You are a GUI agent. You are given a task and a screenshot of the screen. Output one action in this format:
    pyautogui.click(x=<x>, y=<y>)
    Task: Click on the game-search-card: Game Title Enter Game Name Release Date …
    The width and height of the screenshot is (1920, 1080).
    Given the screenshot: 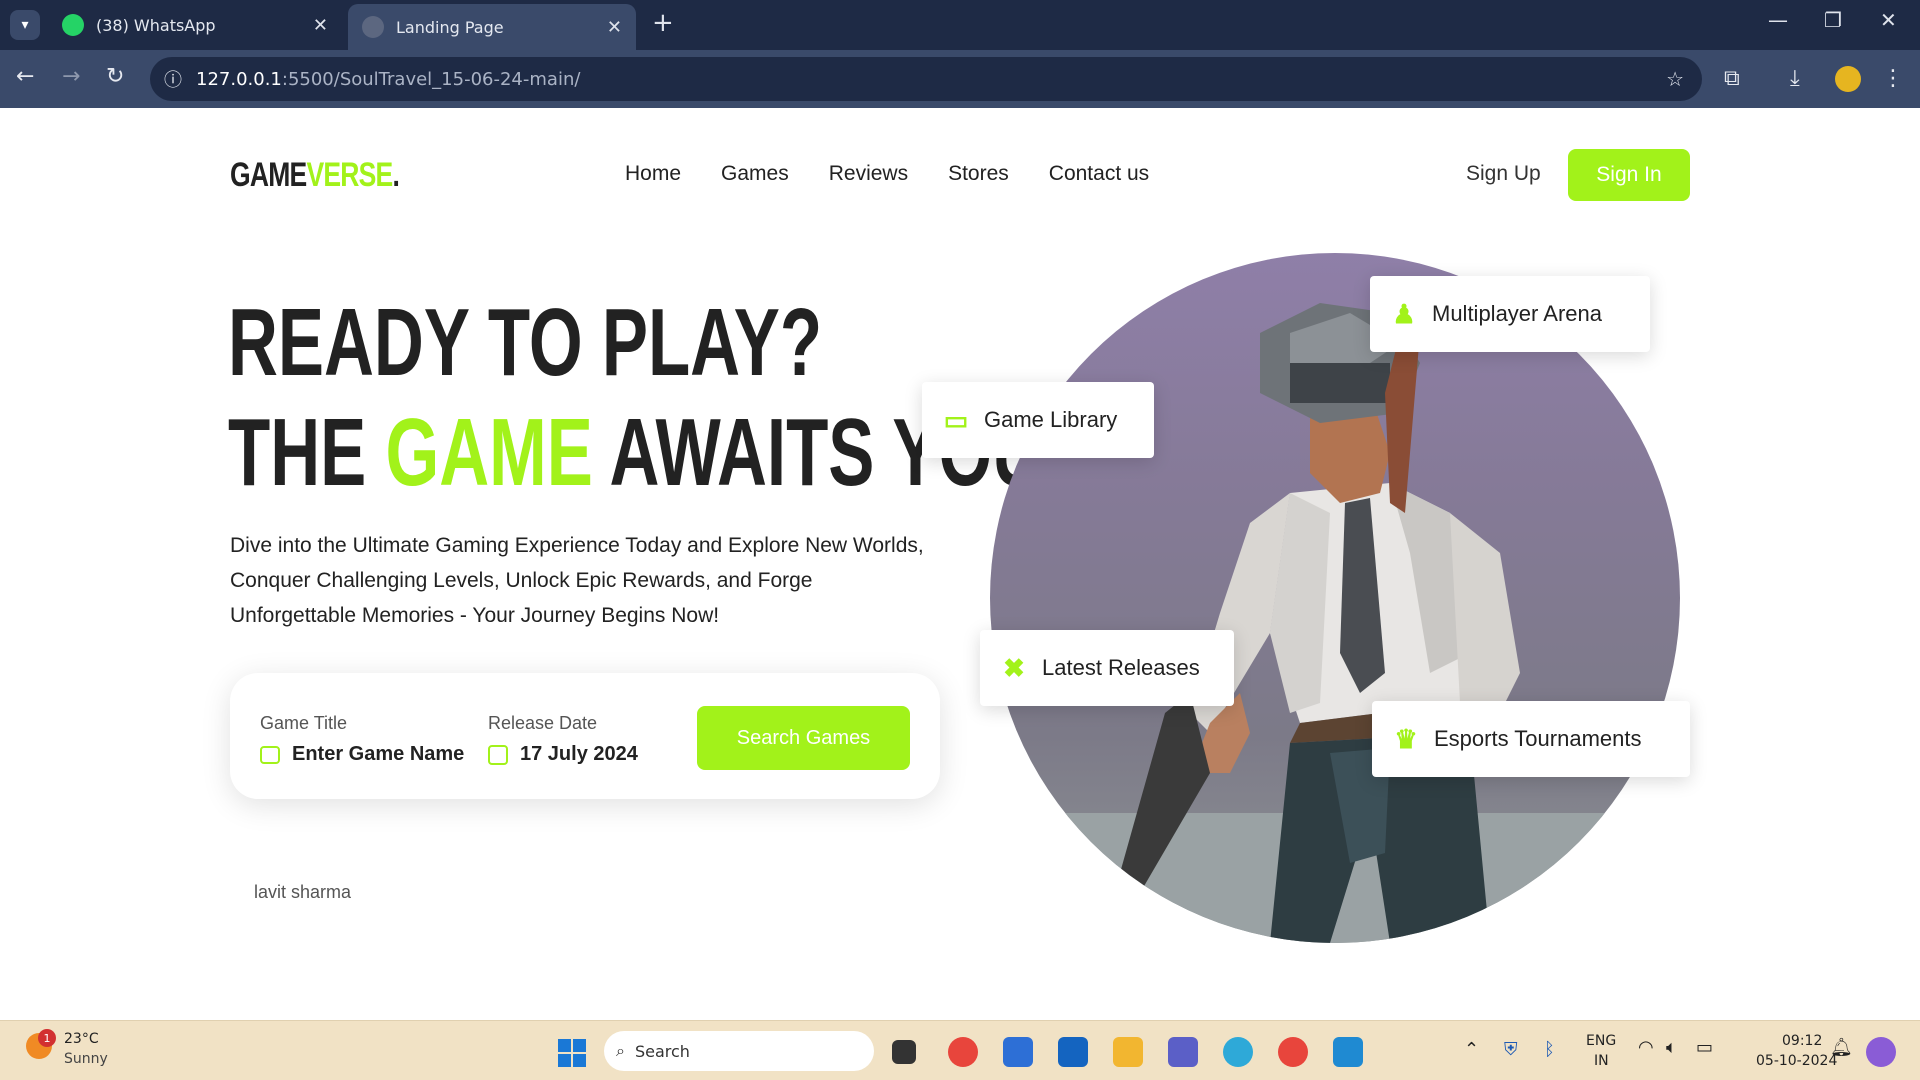 What is the action you would take?
    pyautogui.click(x=585, y=736)
    